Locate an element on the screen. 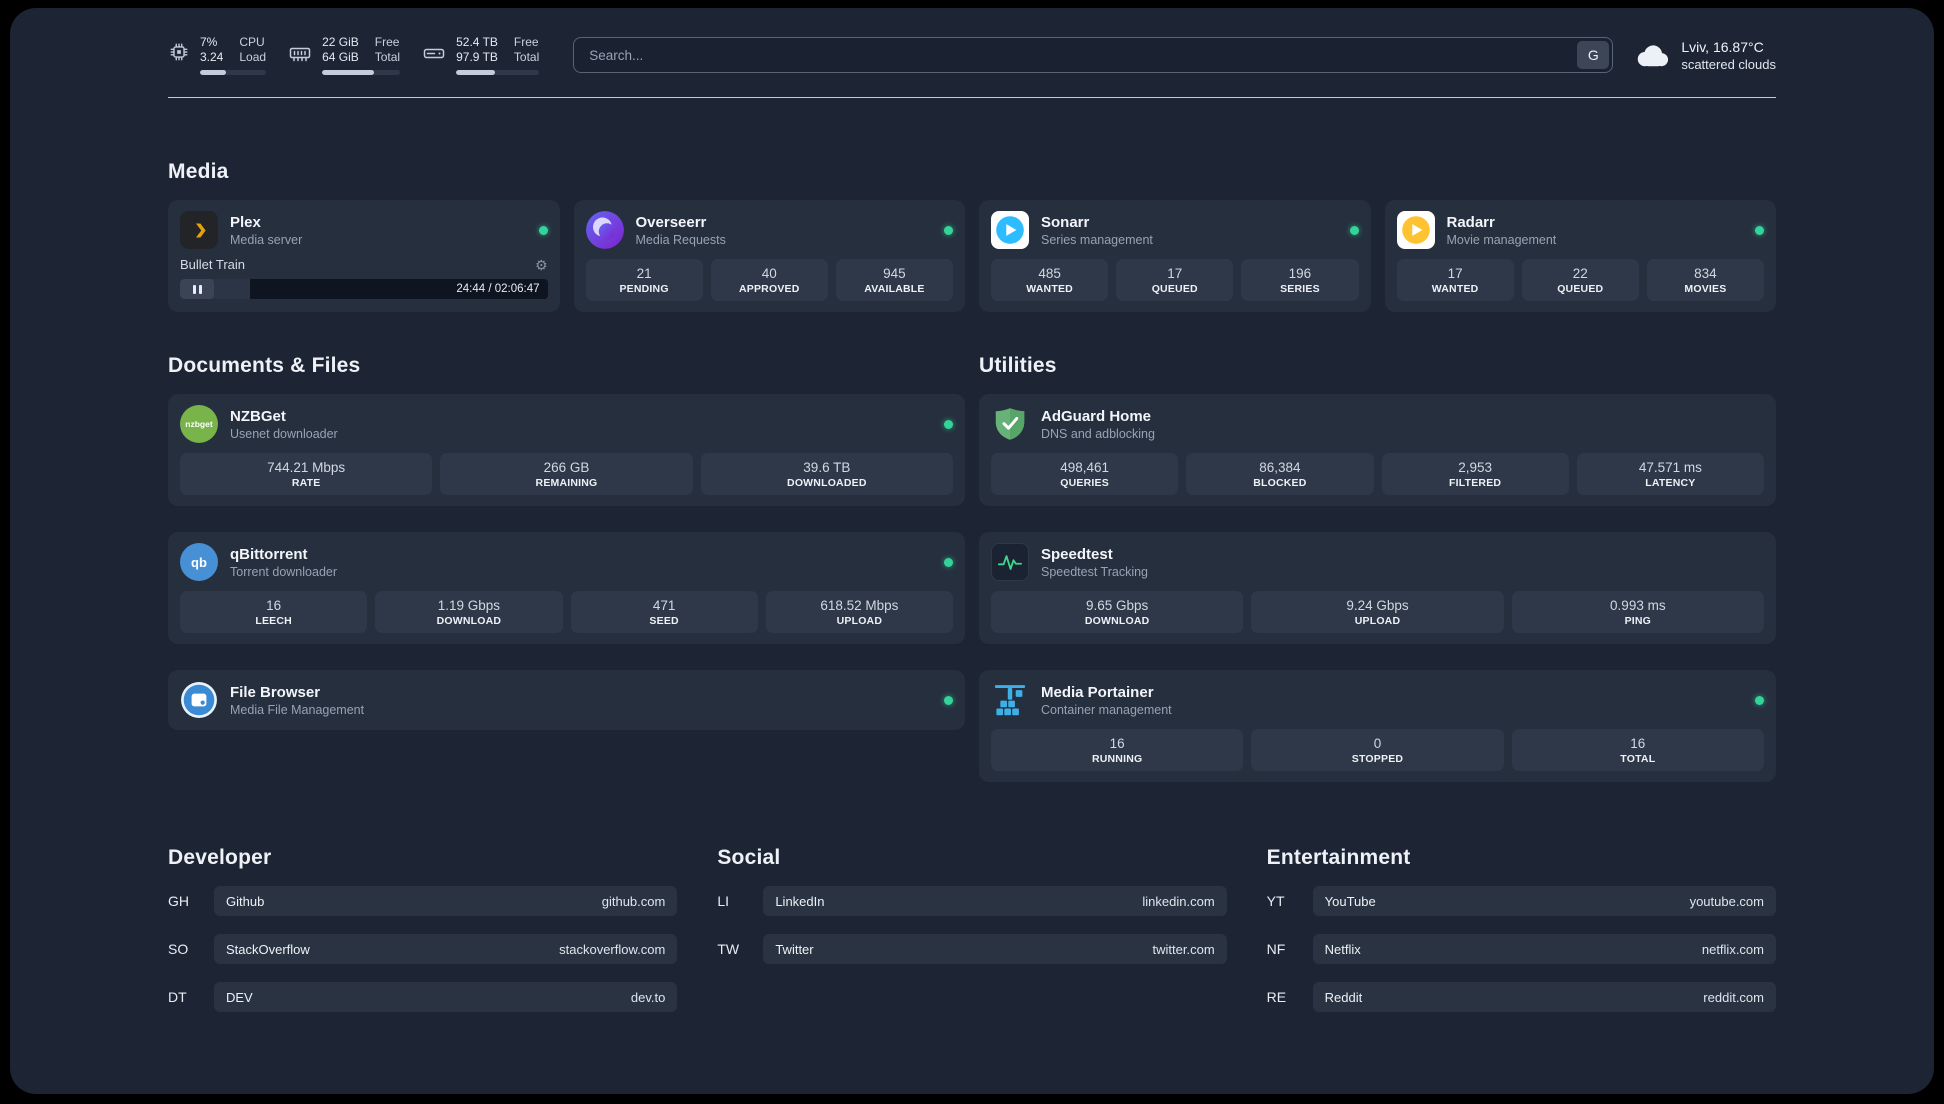 Image resolution: width=1944 pixels, height=1104 pixels. card-header: Radarr Movie management is located at coordinates (1580, 230).